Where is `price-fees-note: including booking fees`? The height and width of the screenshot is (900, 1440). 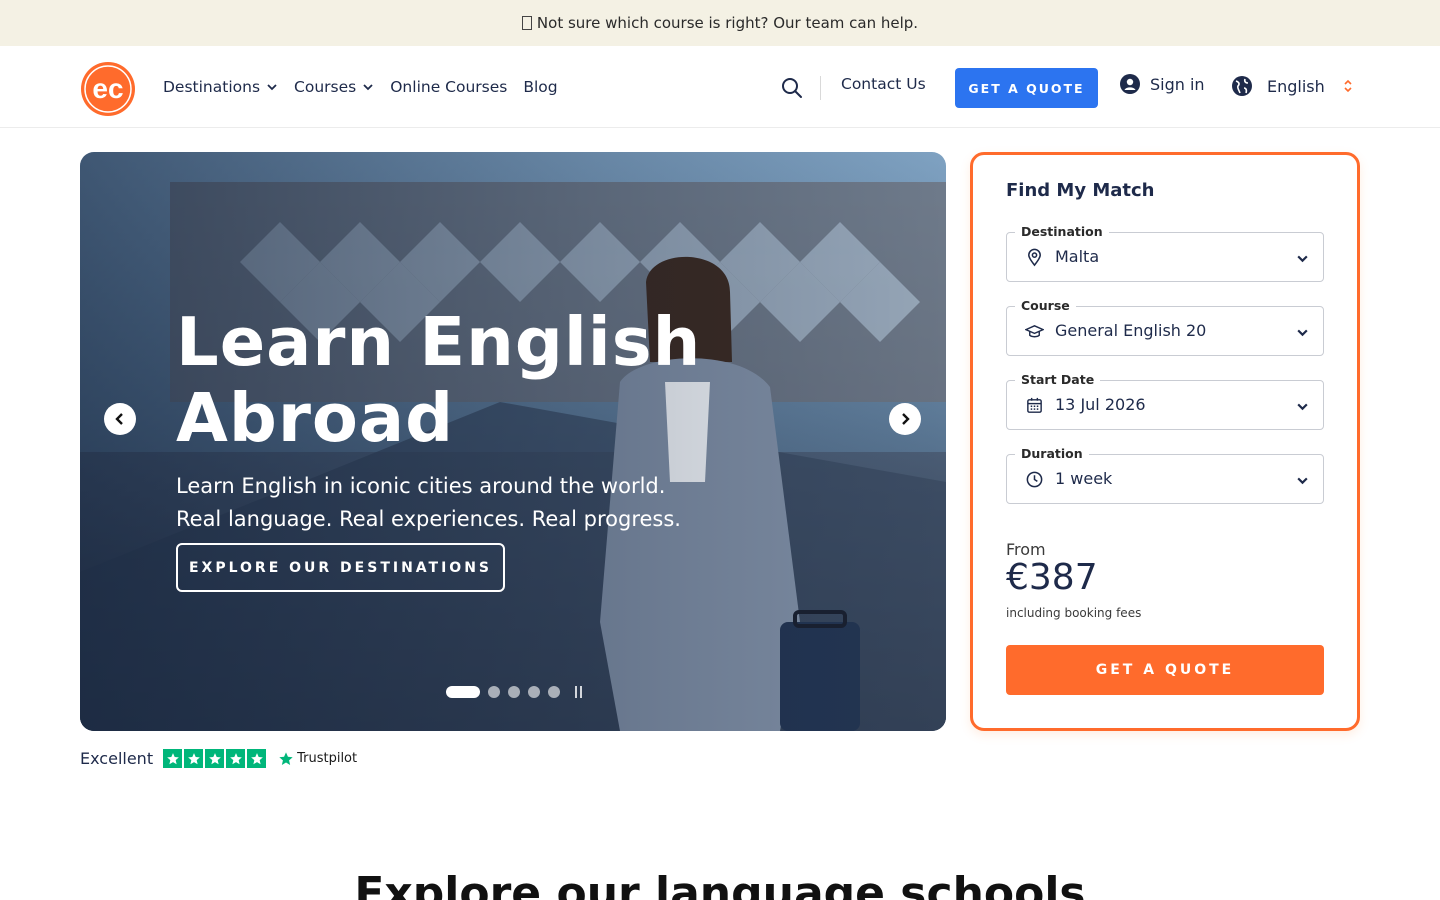
price-fees-note: including booking fees is located at coordinates (1074, 613).